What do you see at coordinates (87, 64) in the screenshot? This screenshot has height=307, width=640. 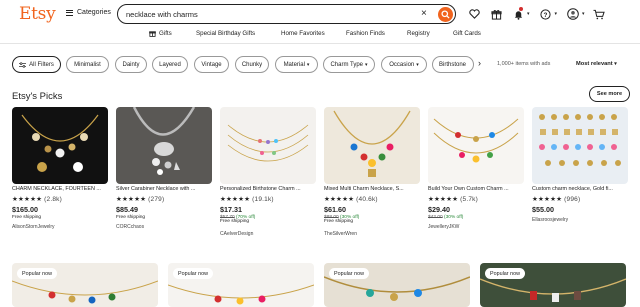 I see `filter-chip-minimalist: Minimalist` at bounding box center [87, 64].